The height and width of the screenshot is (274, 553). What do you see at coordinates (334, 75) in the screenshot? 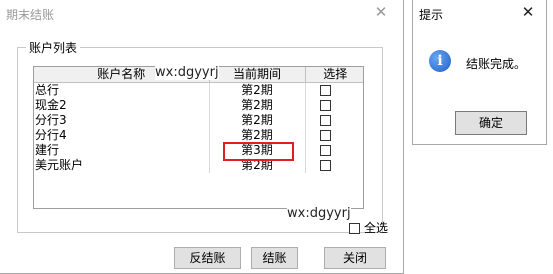
I see `column-header-select: 选择` at bounding box center [334, 75].